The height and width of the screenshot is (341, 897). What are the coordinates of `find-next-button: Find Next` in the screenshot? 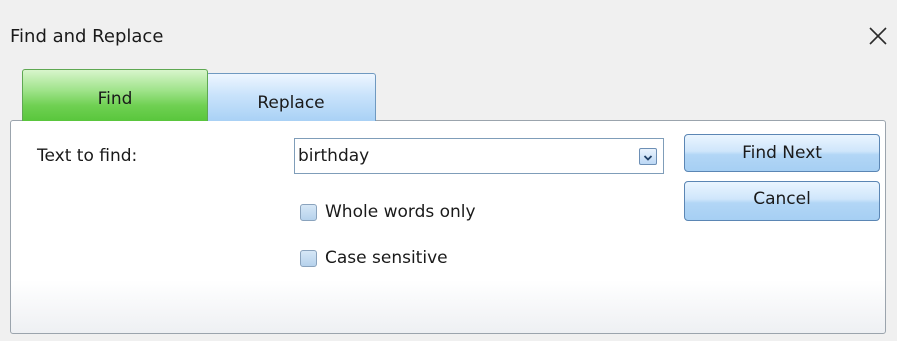 It's located at (782, 153).